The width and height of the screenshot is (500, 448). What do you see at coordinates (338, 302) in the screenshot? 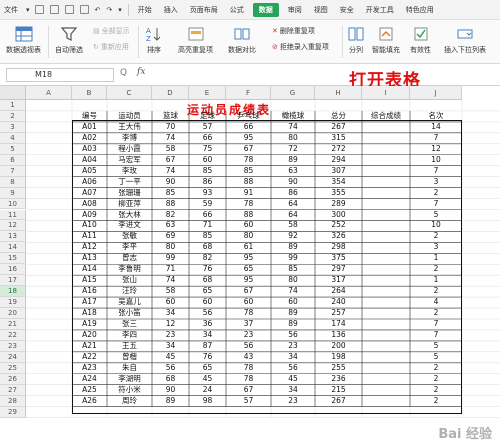
I see `table-cell: 240` at bounding box center [338, 302].